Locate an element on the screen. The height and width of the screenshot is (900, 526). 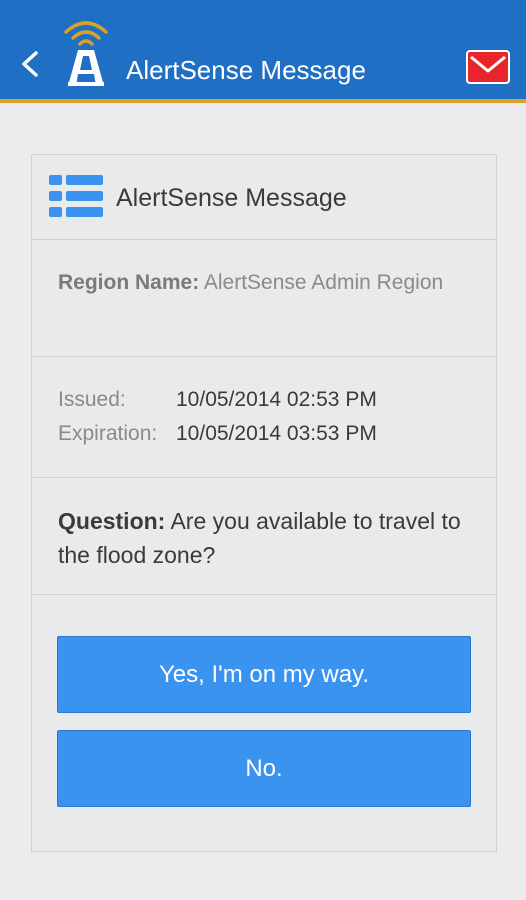
region-section: Region Name: AlertSense Admin Region is located at coordinates (264, 298).